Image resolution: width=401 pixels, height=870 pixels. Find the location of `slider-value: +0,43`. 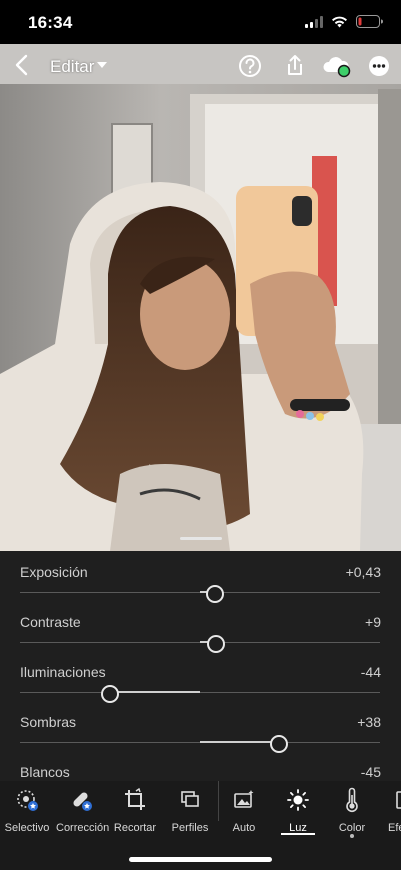

slider-value: +0,43 is located at coordinates (363, 572).